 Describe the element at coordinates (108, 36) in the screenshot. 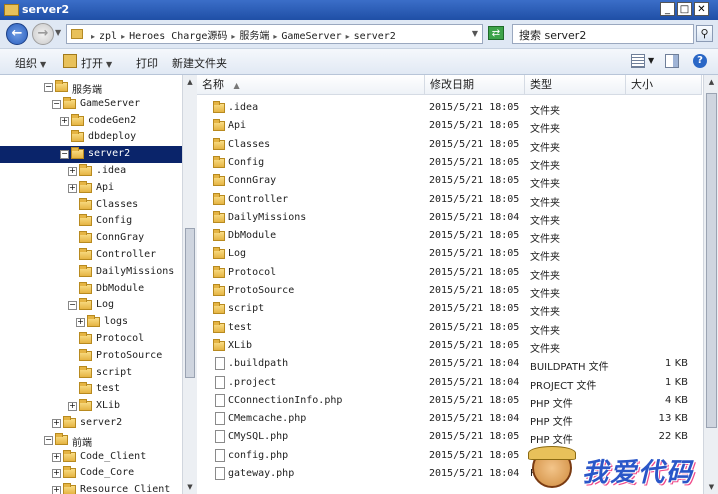

I see `breadcrumb-item: zpl` at that location.